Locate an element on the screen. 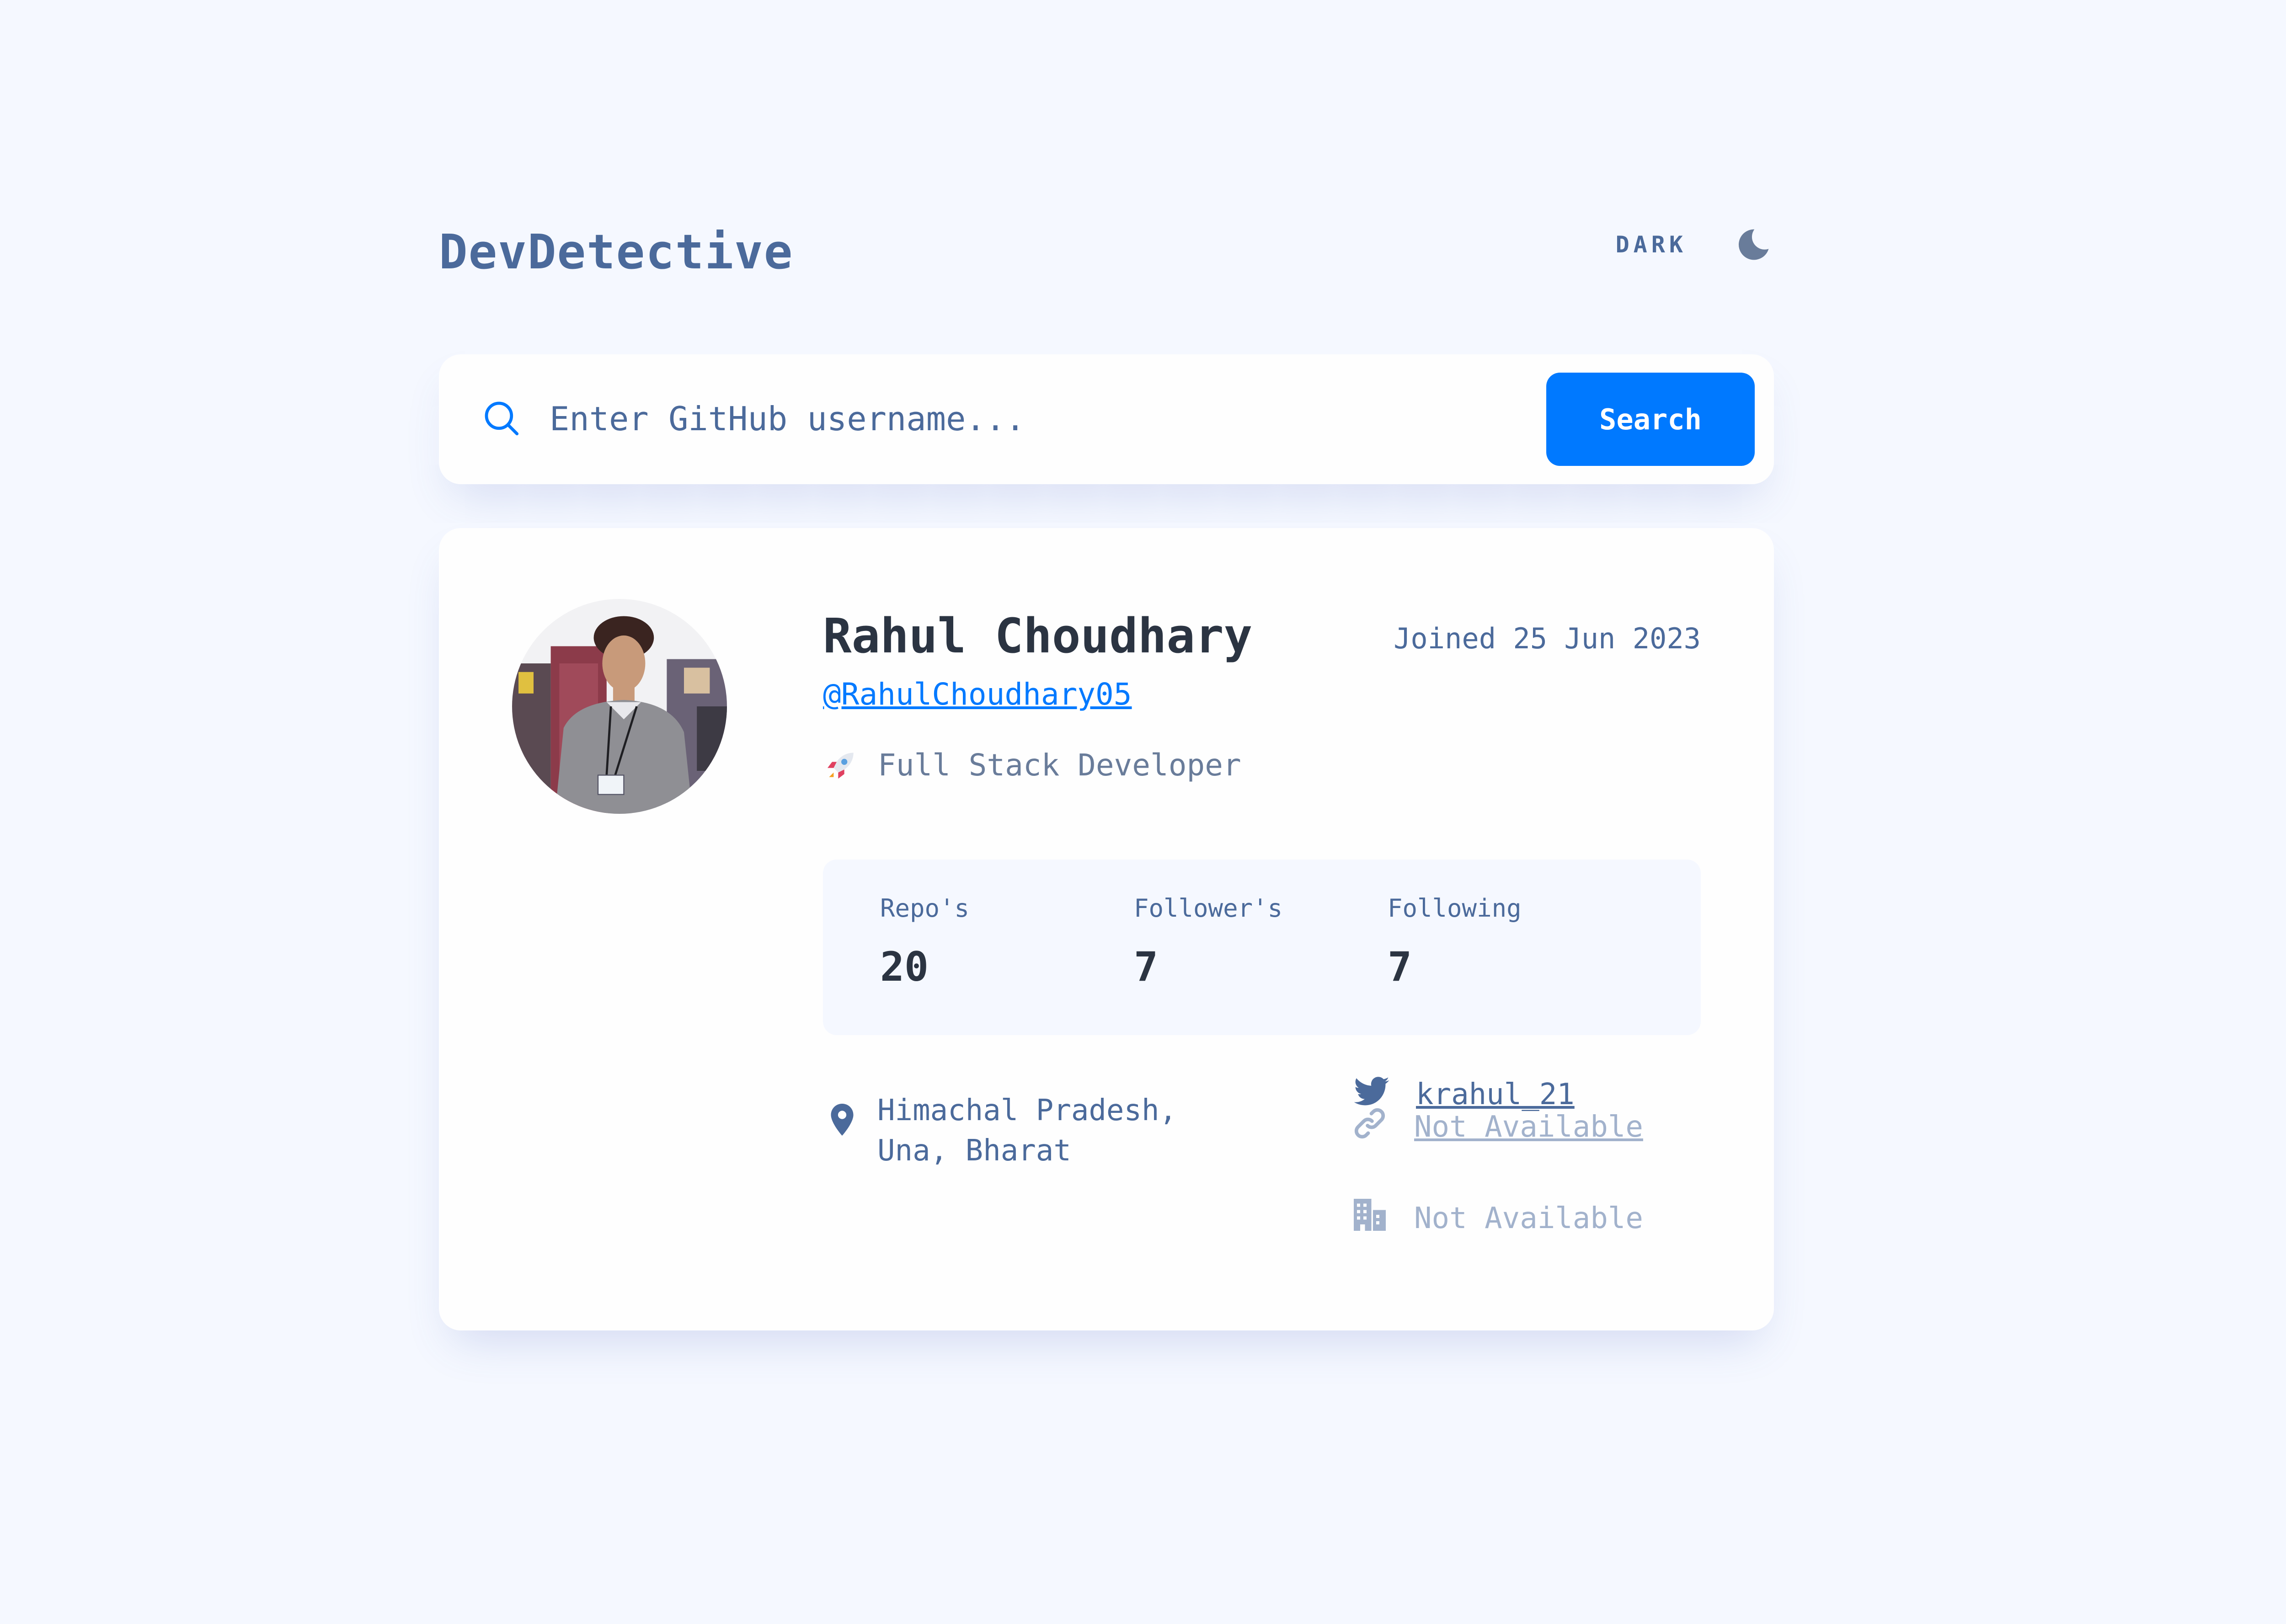 Image resolution: width=2286 pixels, height=1624 pixels. stat-repos-label: Repo's is located at coordinates (925, 908).